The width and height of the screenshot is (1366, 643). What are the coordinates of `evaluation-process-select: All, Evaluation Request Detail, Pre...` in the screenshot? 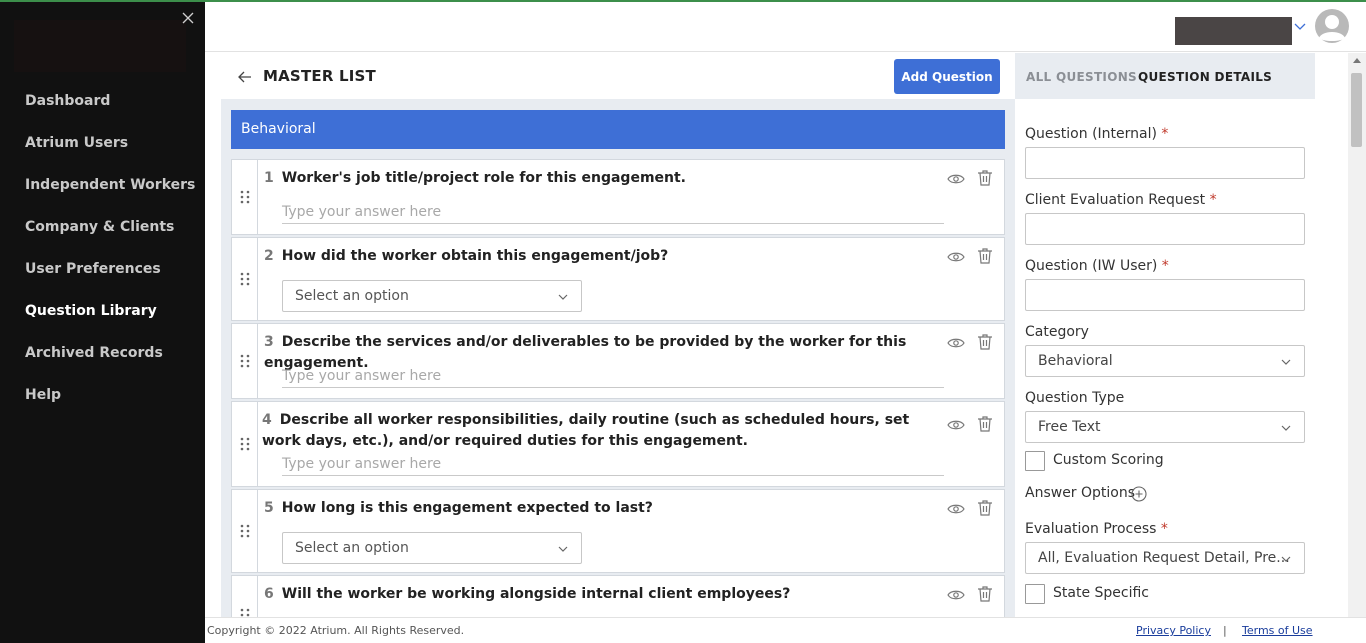 It's located at (1165, 558).